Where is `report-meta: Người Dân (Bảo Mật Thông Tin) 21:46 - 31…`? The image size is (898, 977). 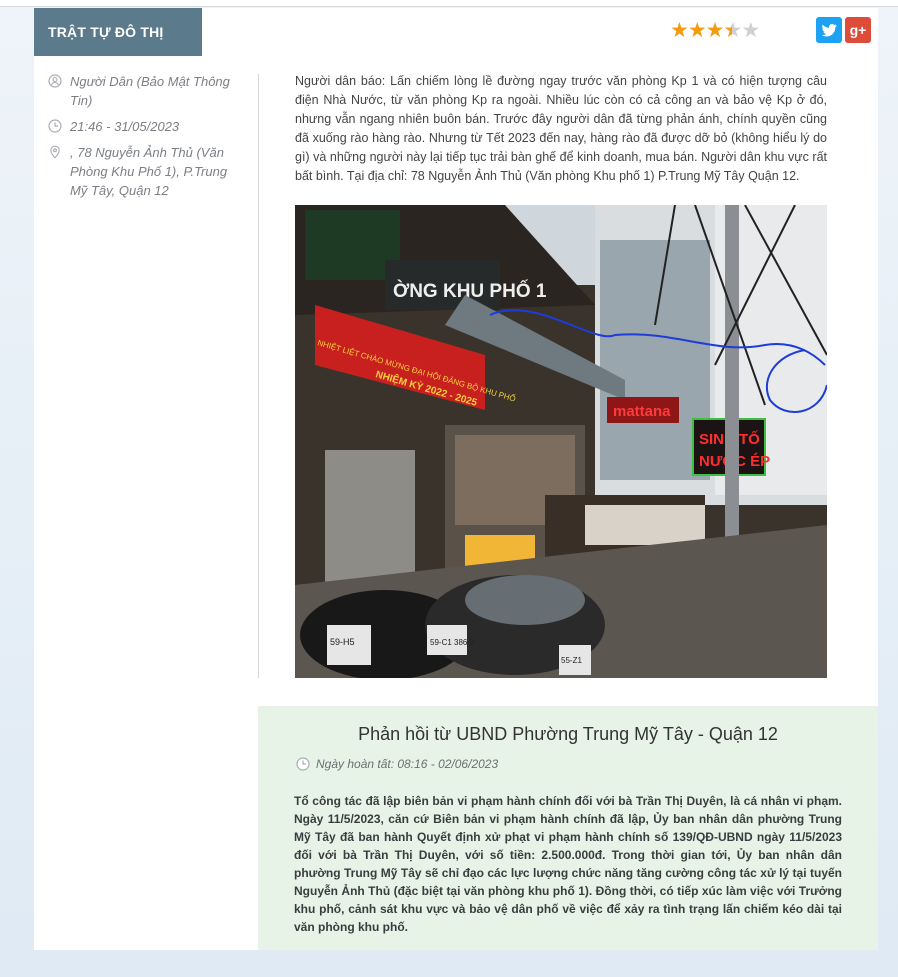 report-meta: Người Dân (Bảo Mật Thông Tin) 21:46 - 31… is located at coordinates (141, 139).